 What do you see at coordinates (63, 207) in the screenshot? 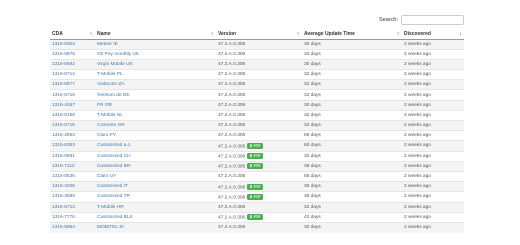
I see `cda-link: 1316-6713` at bounding box center [63, 207].